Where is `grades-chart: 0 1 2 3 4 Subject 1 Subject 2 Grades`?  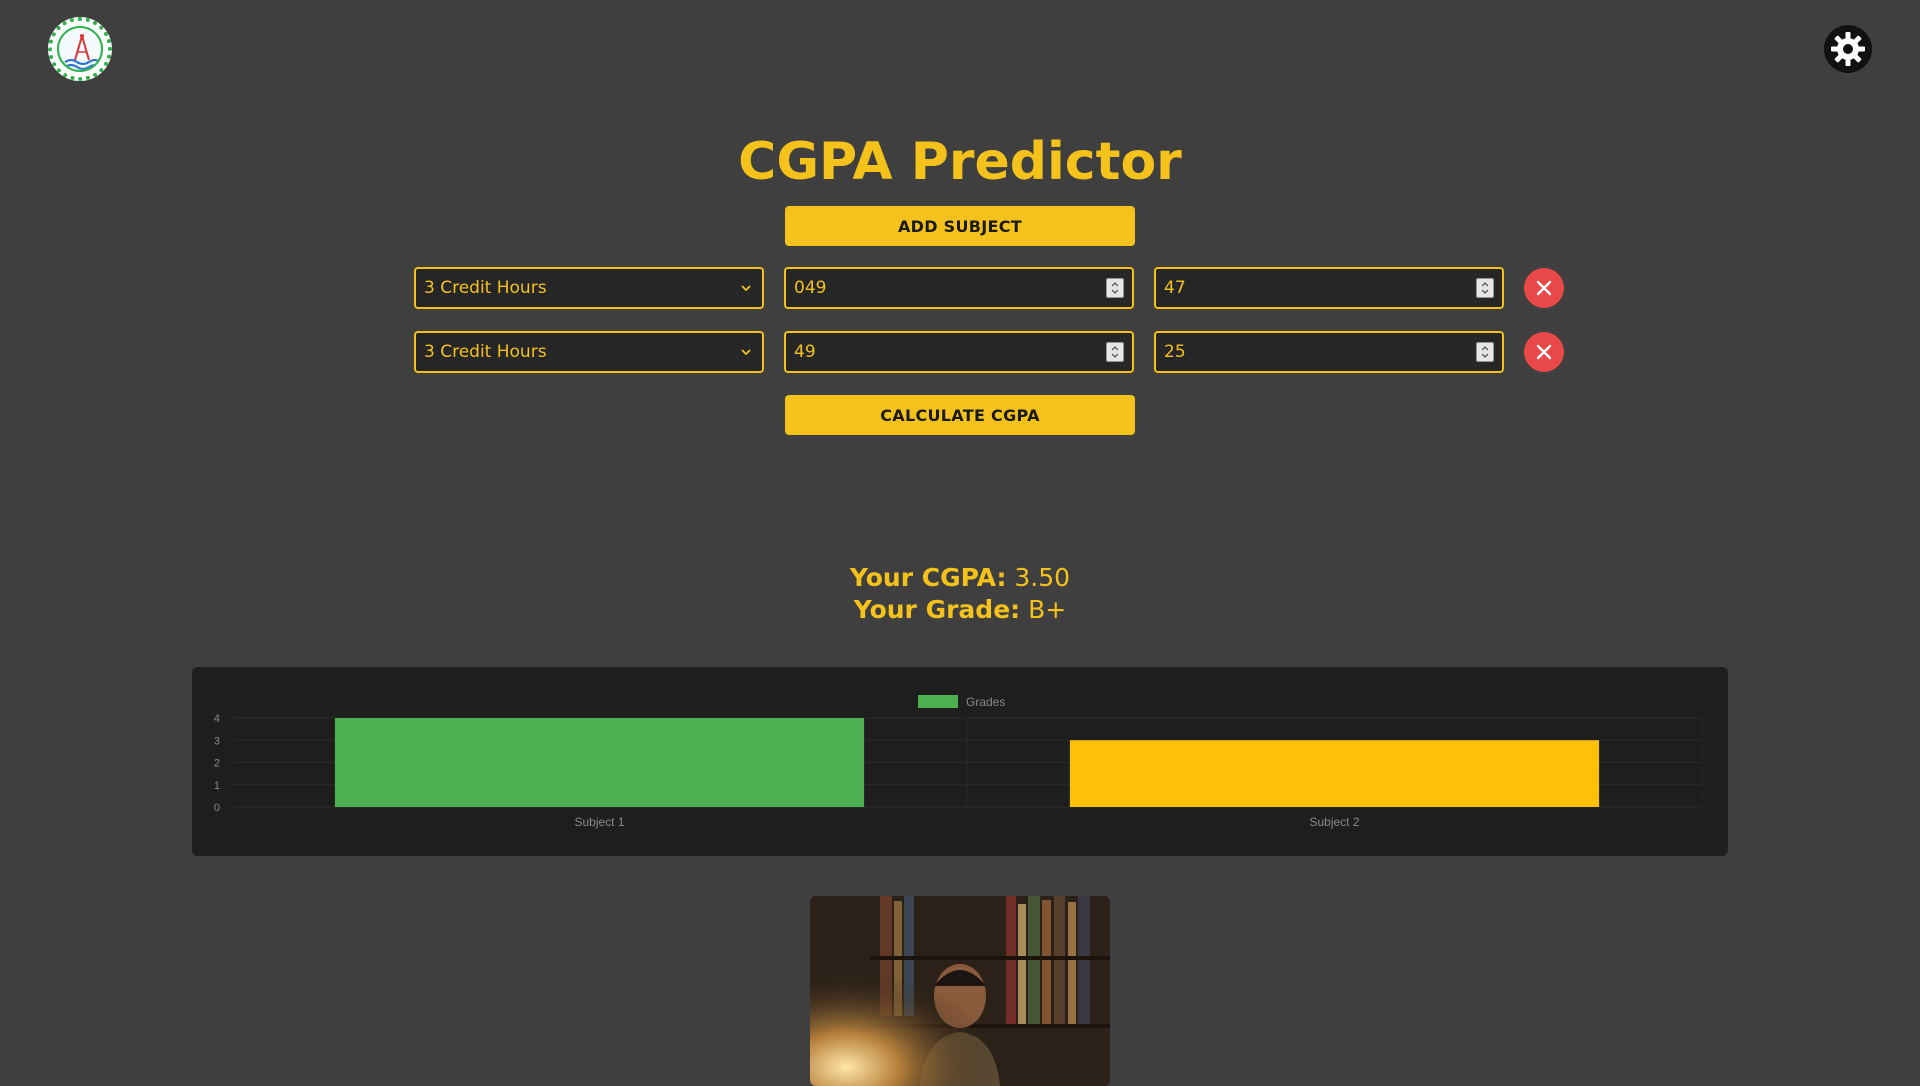 grades-chart: 0 1 2 3 4 Subject 1 Subject 2 Grades is located at coordinates (960, 761).